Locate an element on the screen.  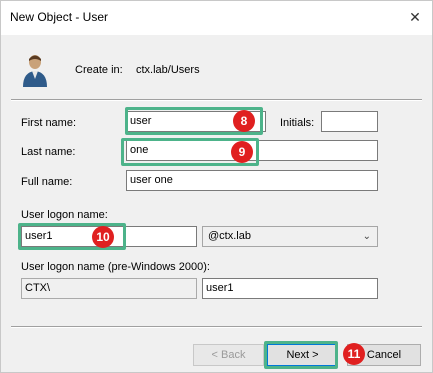
pre2000-domain-field: CTX\ is located at coordinates (109, 288).